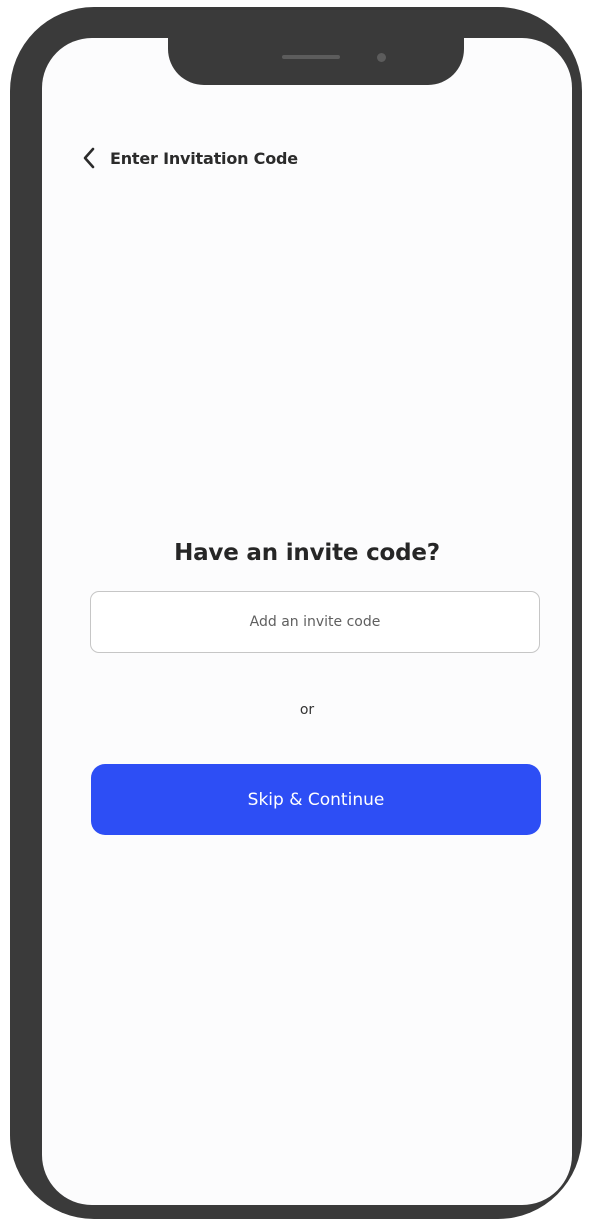  I want to click on speaker-grille, so click(311, 57).